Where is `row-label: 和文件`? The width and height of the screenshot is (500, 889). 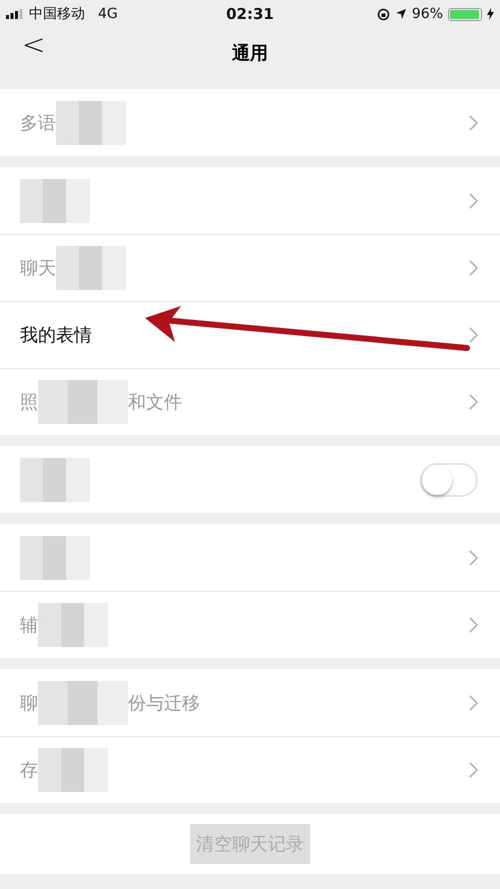
row-label: 和文件 is located at coordinates (155, 402).